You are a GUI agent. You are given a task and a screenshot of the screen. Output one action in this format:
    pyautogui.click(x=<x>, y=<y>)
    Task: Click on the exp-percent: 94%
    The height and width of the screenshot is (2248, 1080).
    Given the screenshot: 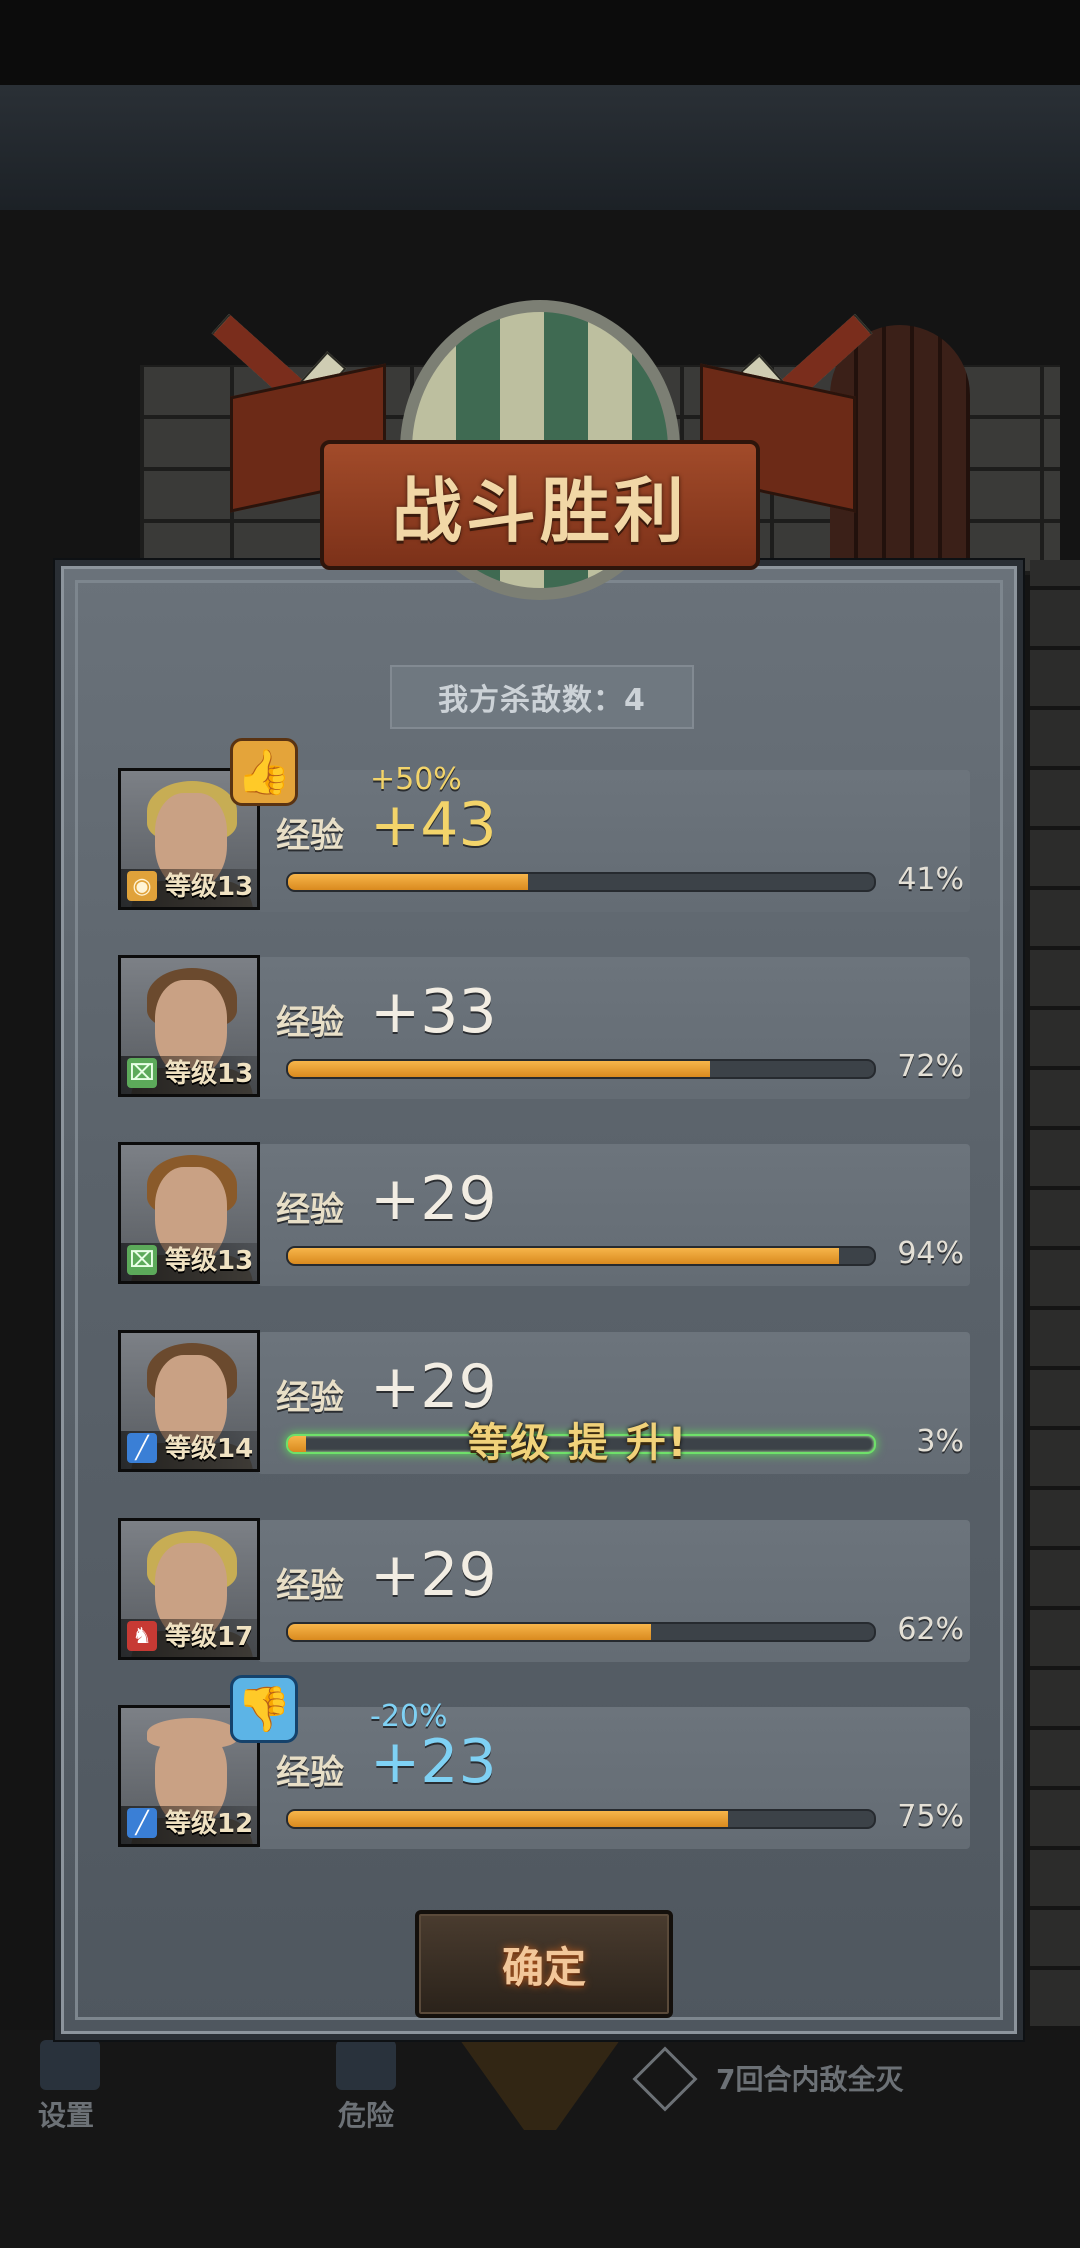 What is the action you would take?
    pyautogui.click(x=930, y=1253)
    